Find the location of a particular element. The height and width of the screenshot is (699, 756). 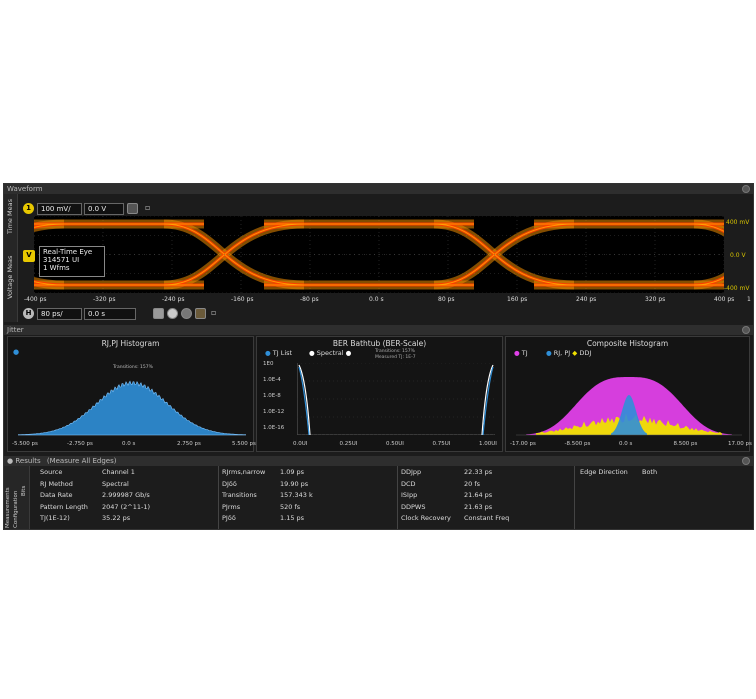

result-value: Channel 1 is located at coordinates (118, 472).